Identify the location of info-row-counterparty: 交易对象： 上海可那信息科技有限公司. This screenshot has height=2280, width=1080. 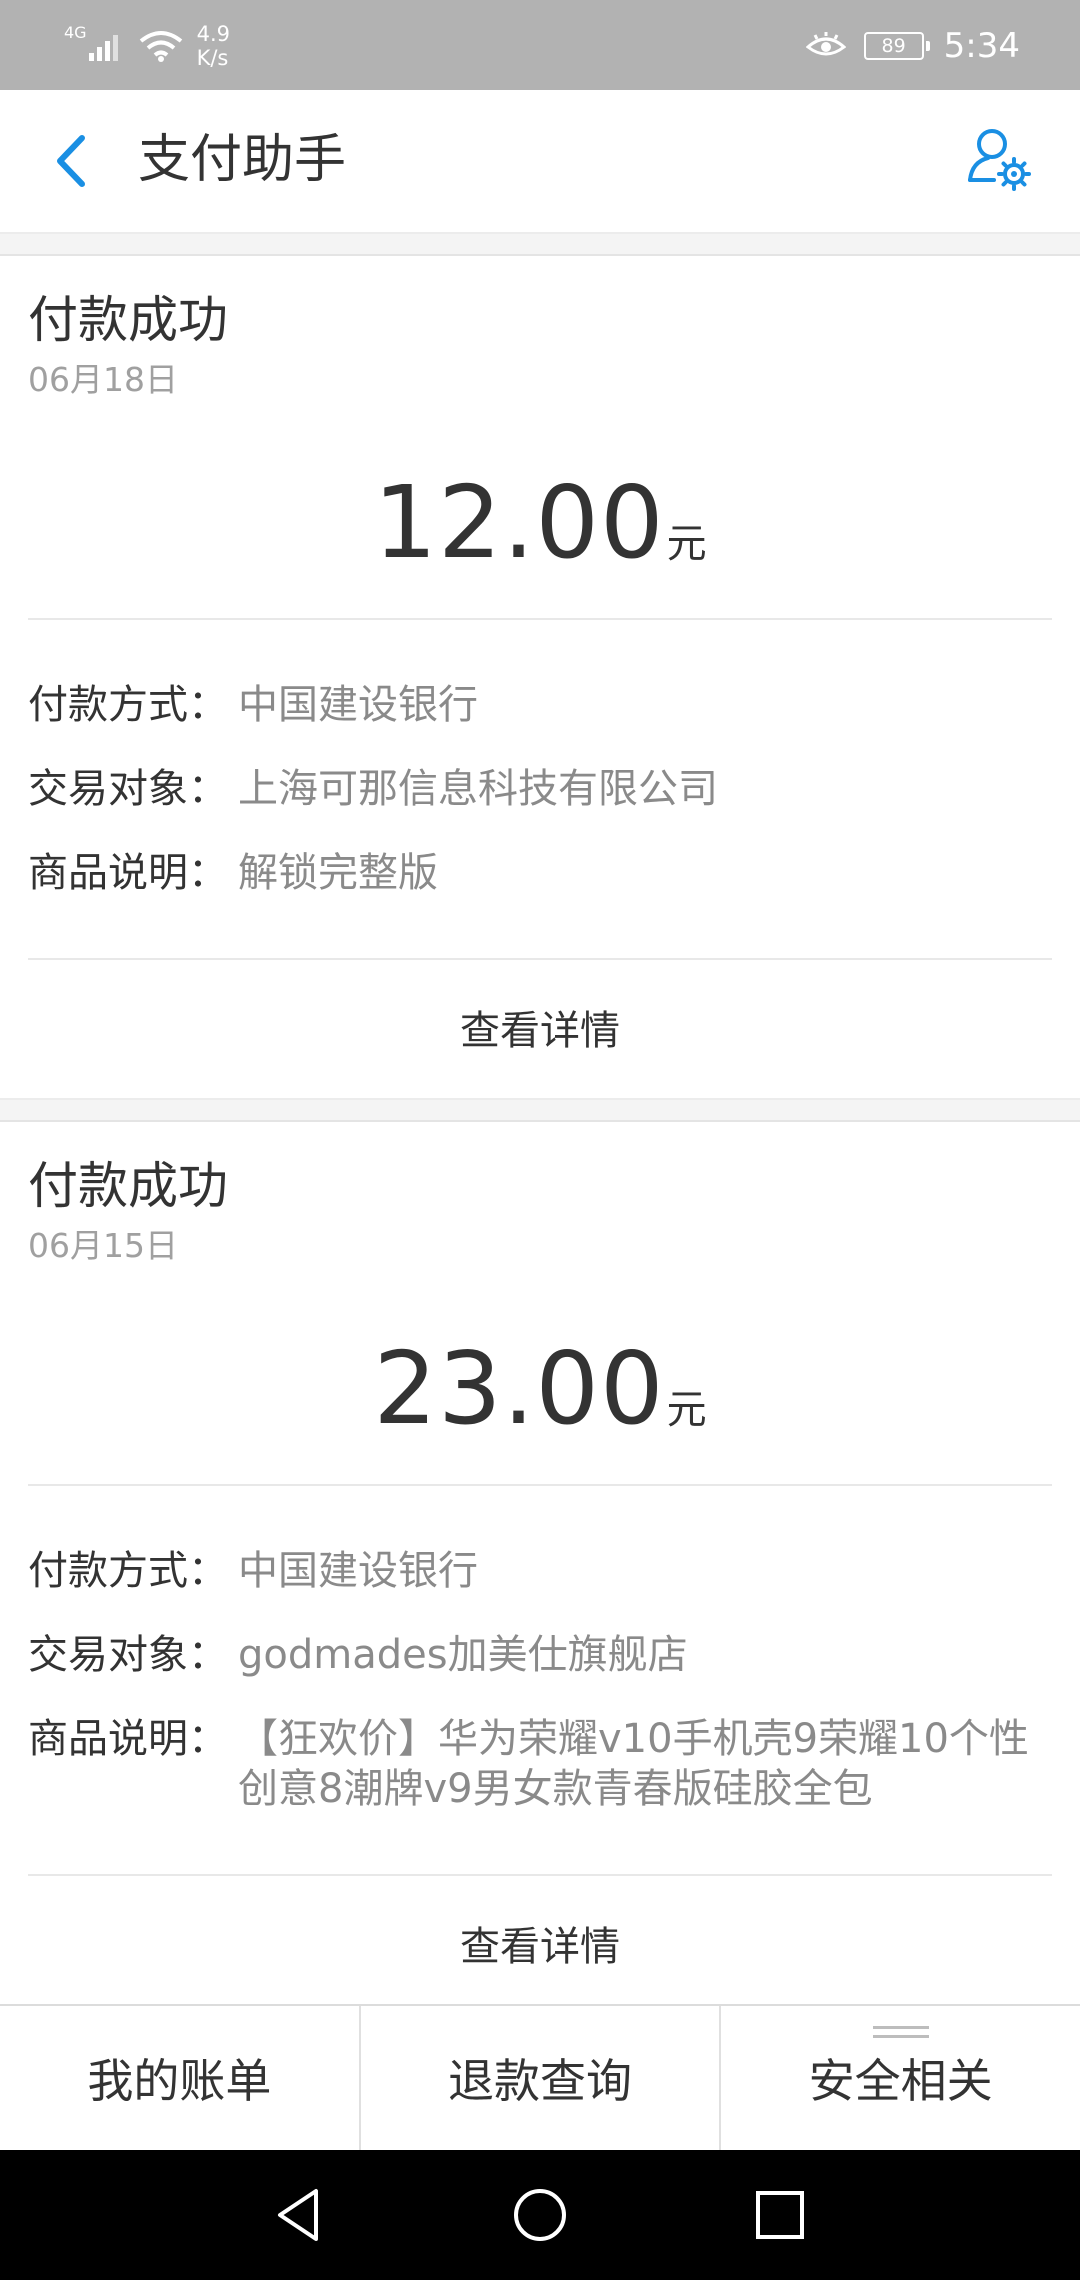
(540, 789).